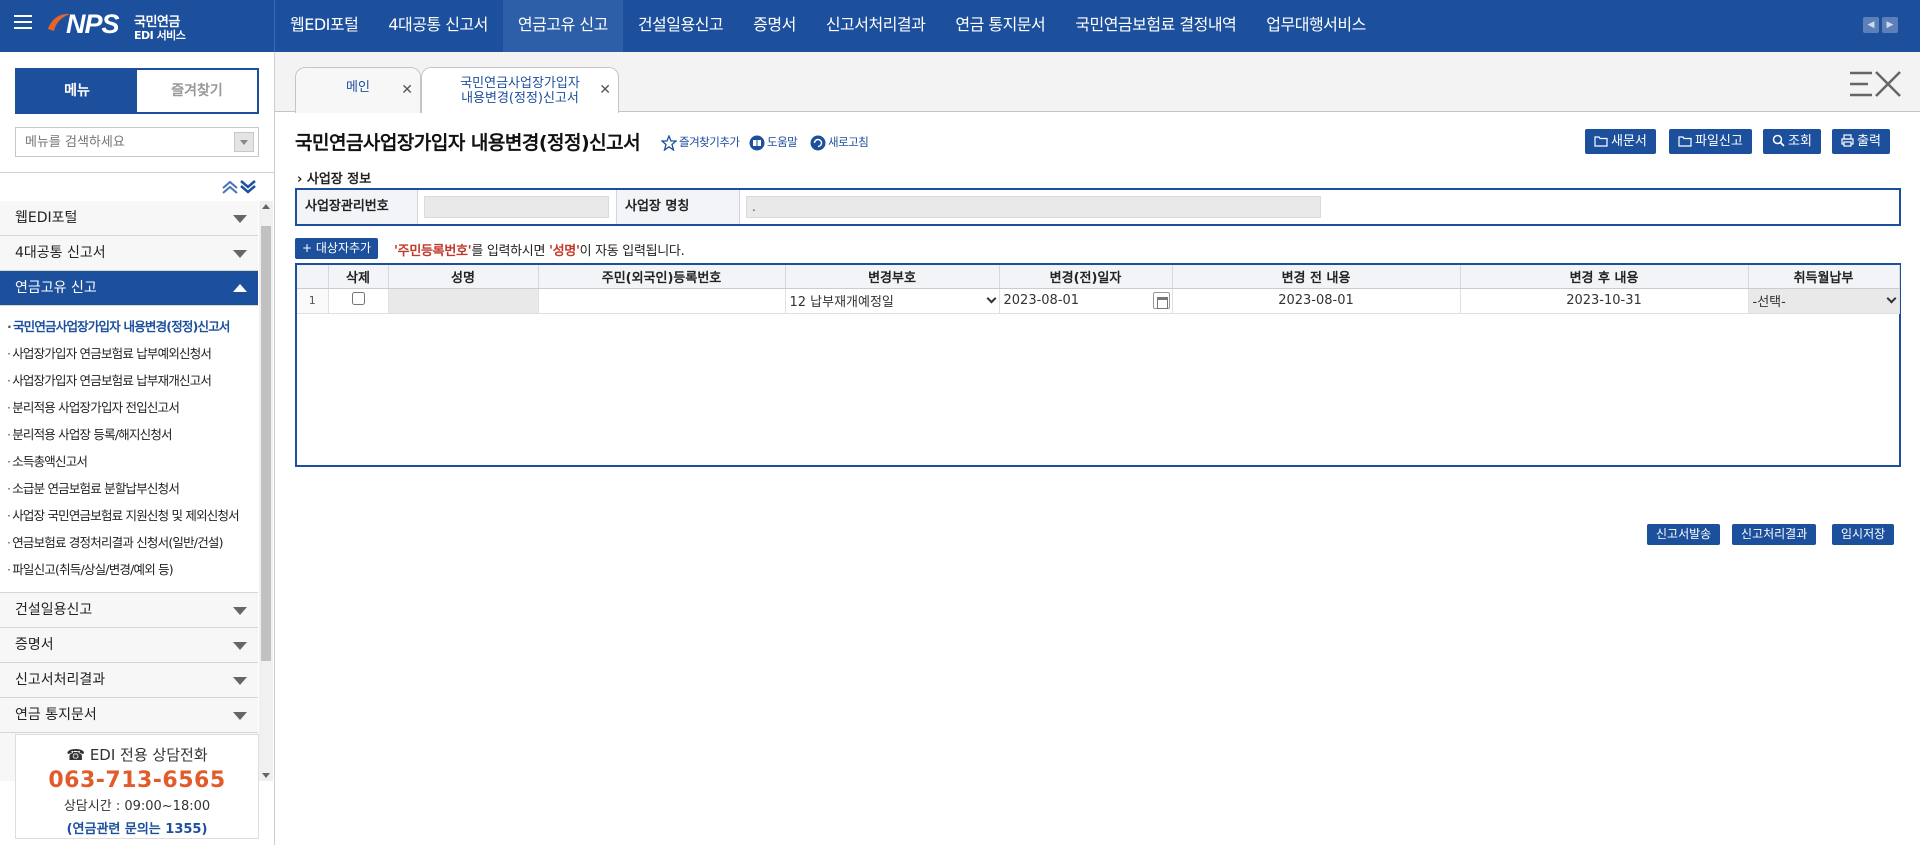 Image resolution: width=1920 pixels, height=845 pixels. I want to click on process-result-button: 신고처리결과, so click(1774, 534).